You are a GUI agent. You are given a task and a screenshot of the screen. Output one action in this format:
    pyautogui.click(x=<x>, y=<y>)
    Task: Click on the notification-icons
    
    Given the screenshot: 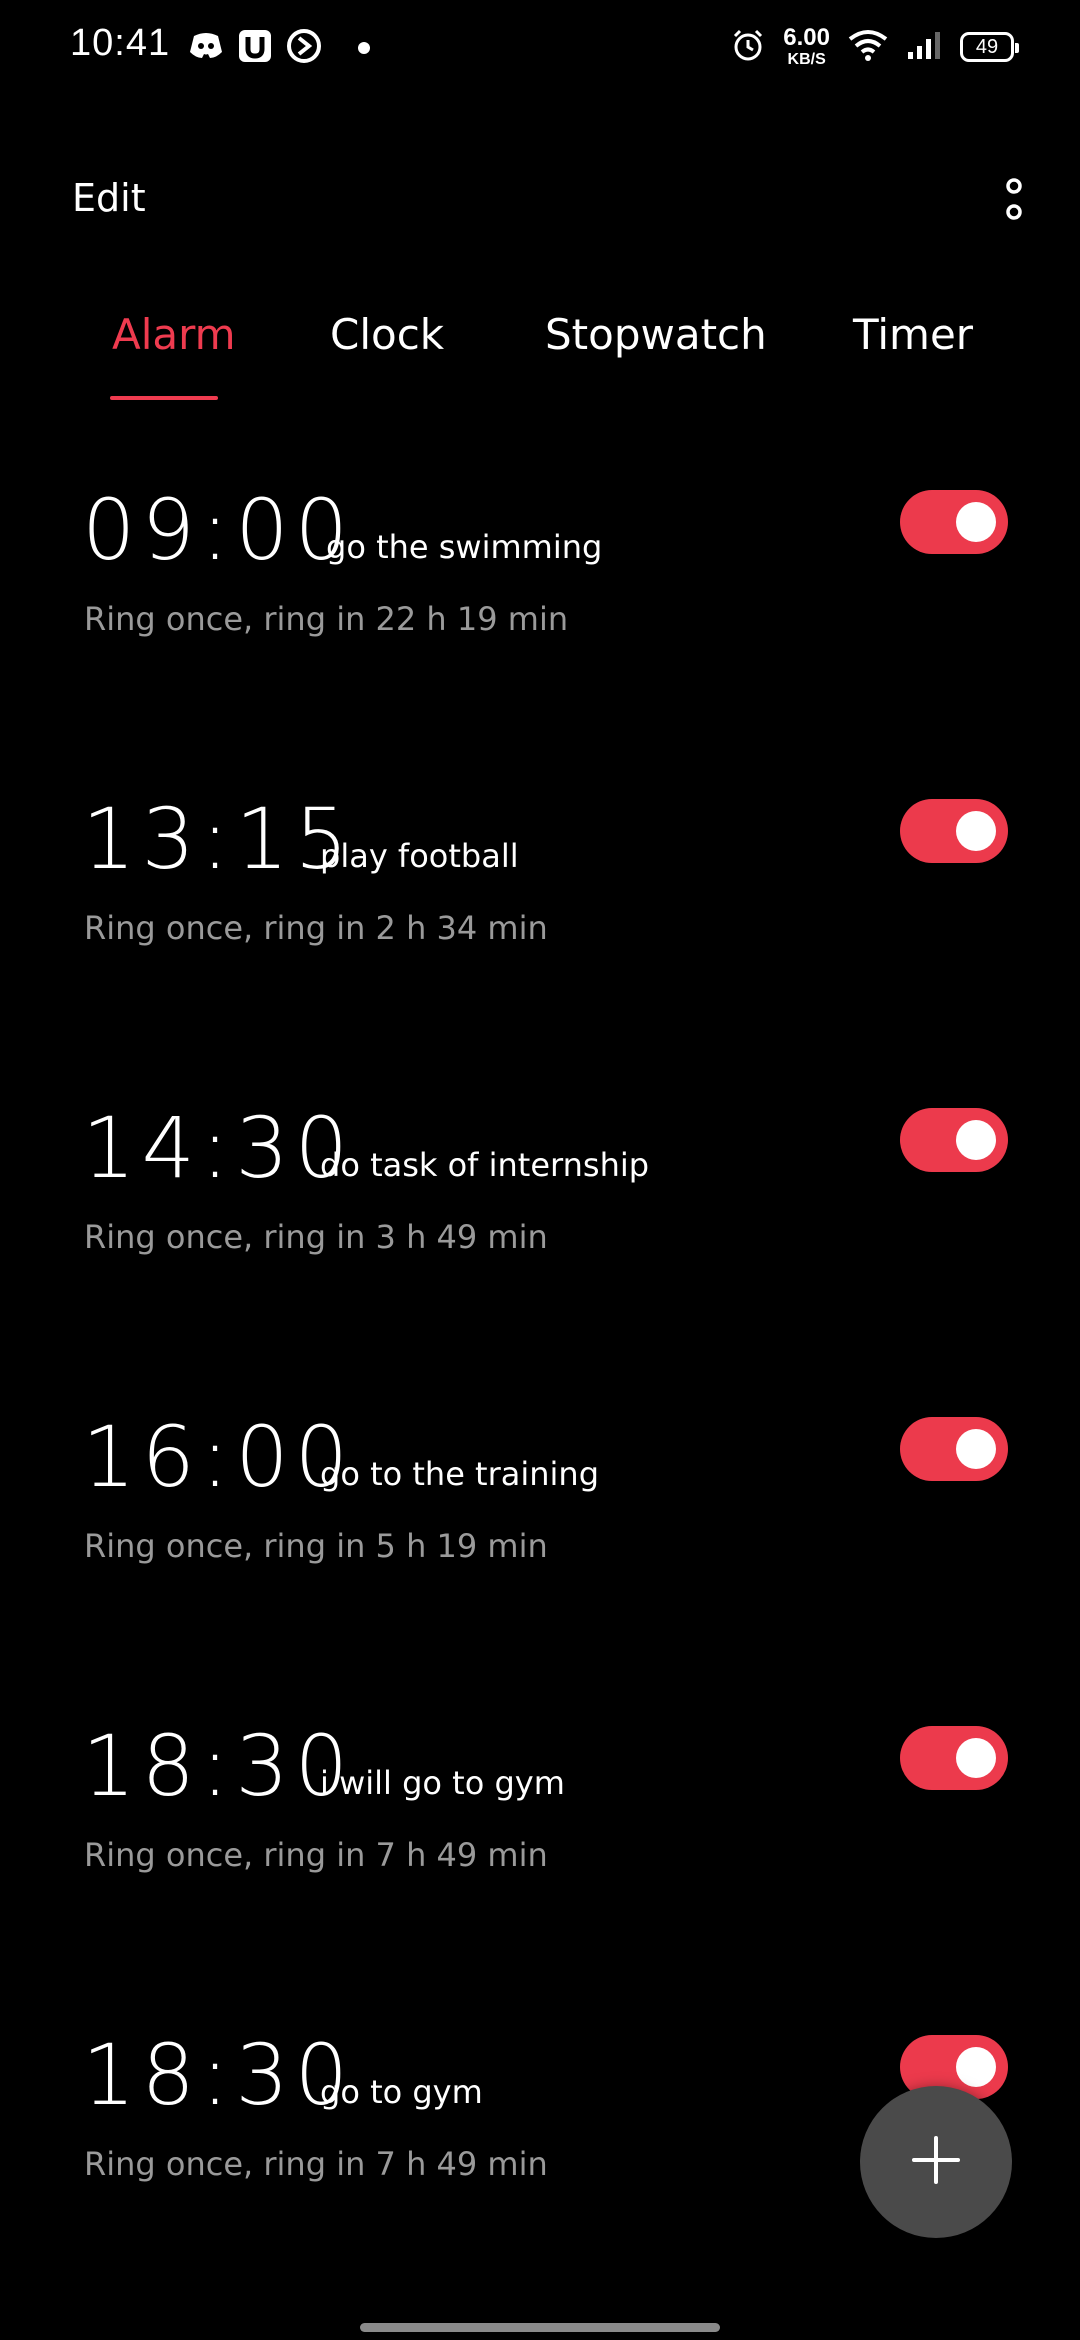 What is the action you would take?
    pyautogui.click(x=279, y=48)
    